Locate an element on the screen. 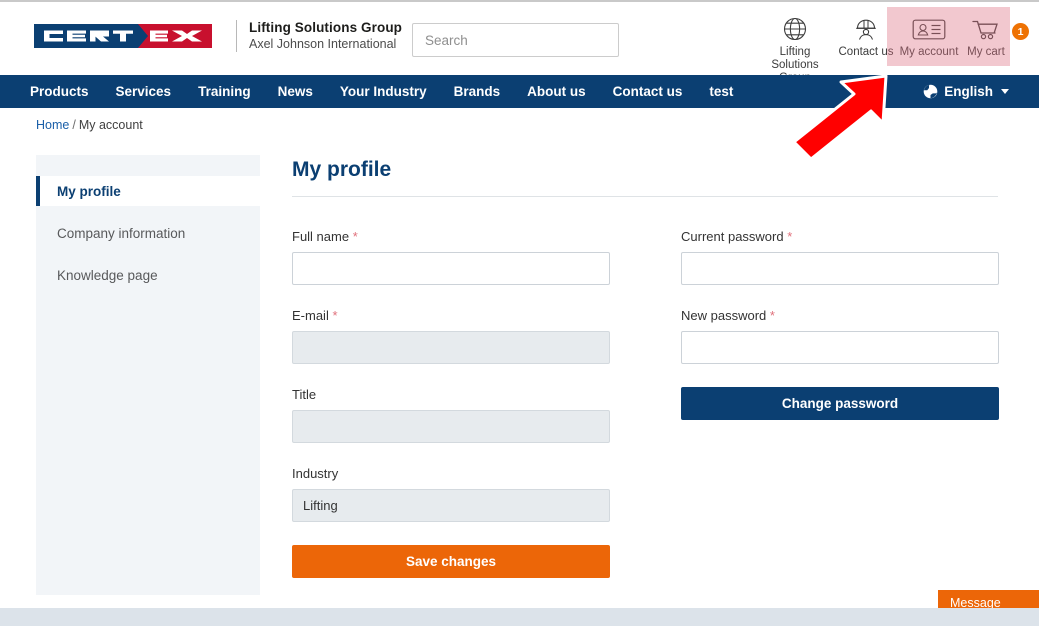 This screenshot has width=1039, height=626. language-selector: English is located at coordinates (966, 91).